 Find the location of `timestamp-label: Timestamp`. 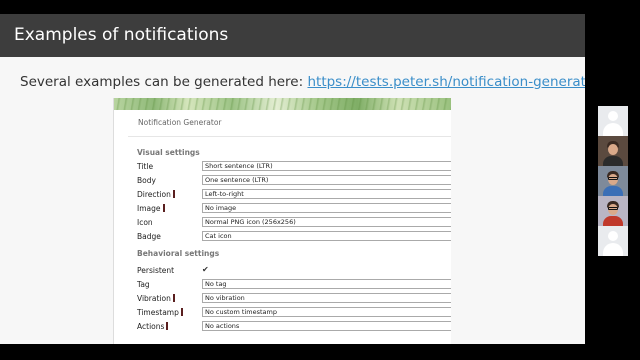

timestamp-label: Timestamp is located at coordinates (160, 312).